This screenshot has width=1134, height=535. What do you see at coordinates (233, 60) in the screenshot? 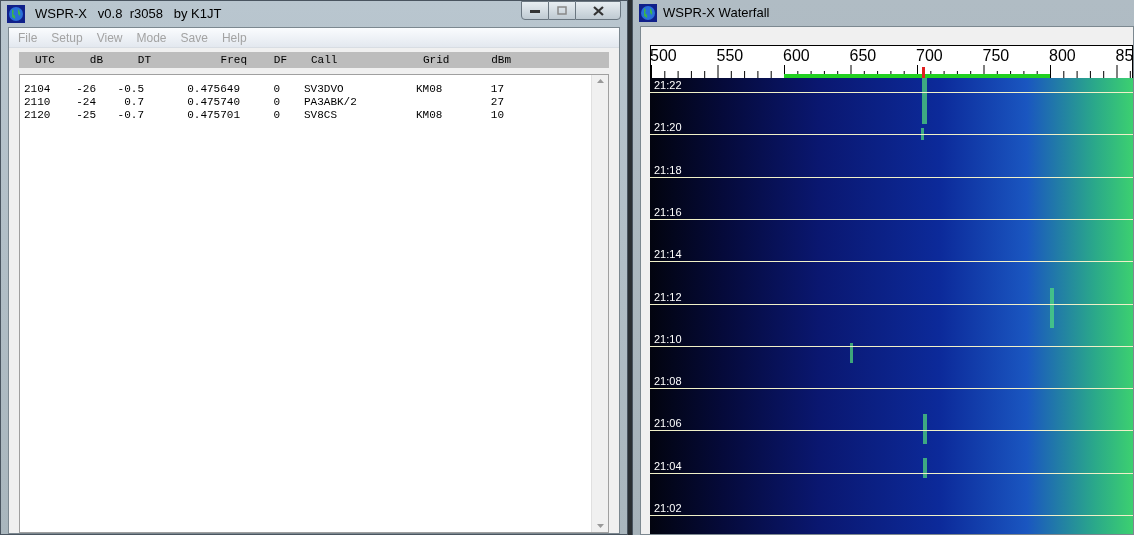
I see `column-header: Freq` at bounding box center [233, 60].